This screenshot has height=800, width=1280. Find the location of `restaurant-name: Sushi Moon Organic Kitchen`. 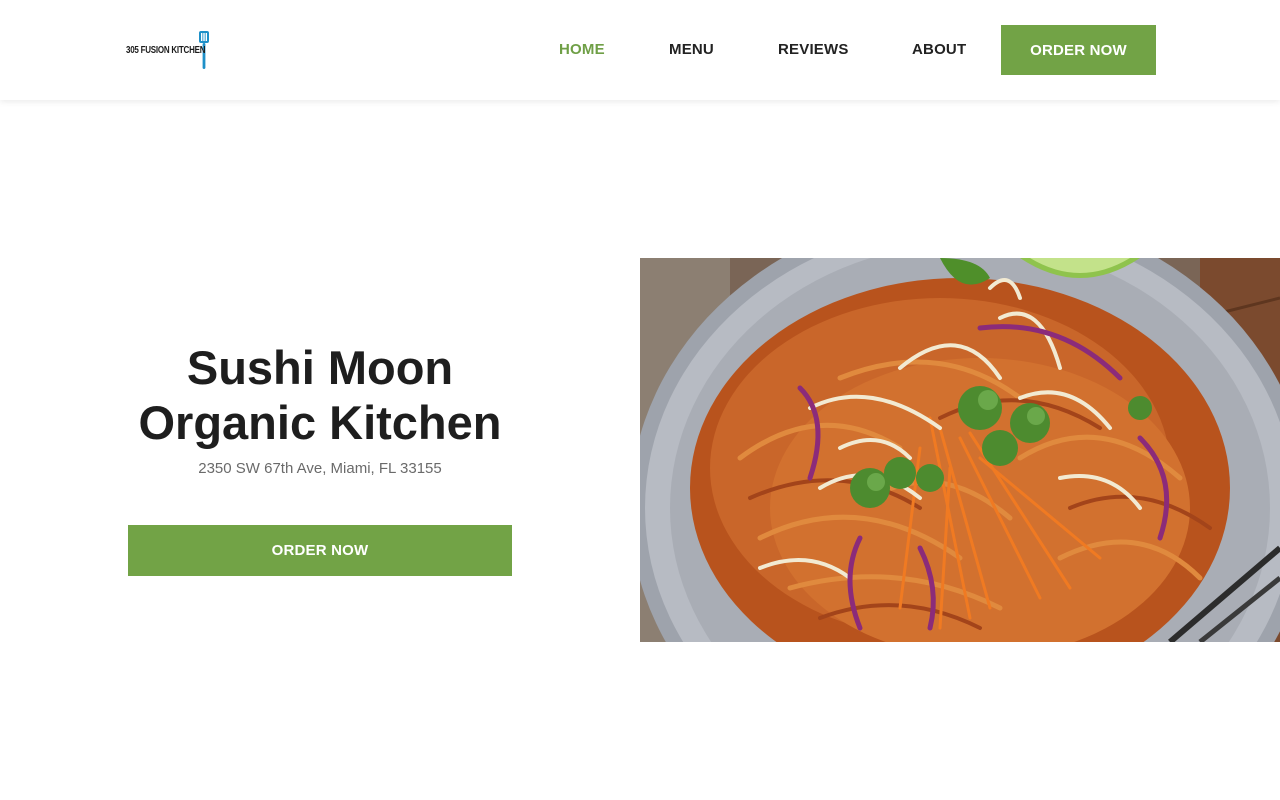

restaurant-name: Sushi Moon Organic Kitchen is located at coordinates (320, 395).